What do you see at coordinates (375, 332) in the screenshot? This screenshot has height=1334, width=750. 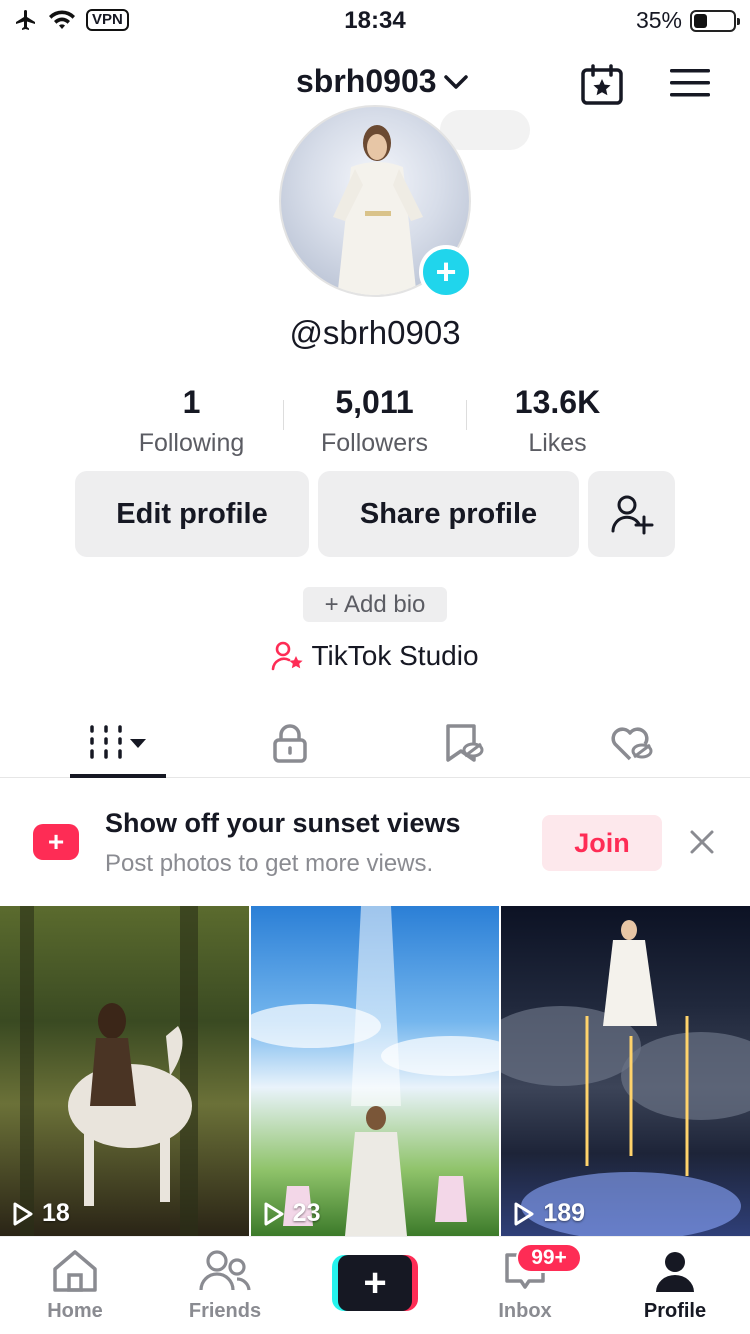 I see `profile-handle: @sbrh0903` at bounding box center [375, 332].